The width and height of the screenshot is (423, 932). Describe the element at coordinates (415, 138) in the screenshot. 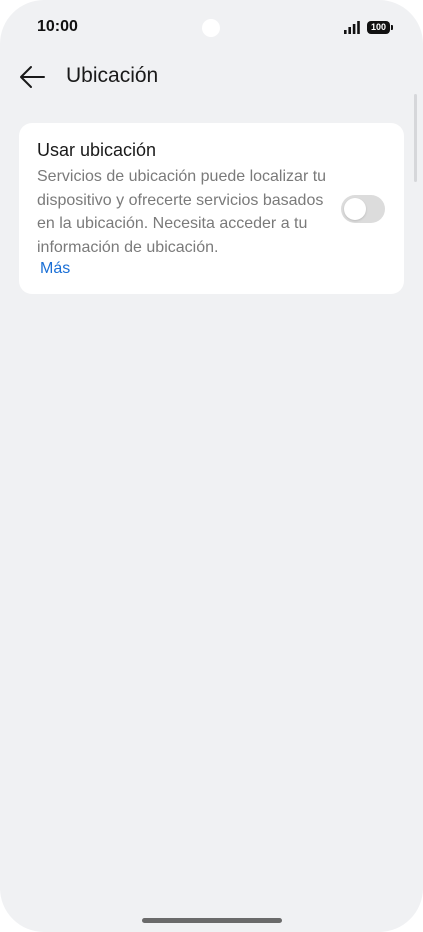

I see `scrollbar` at that location.